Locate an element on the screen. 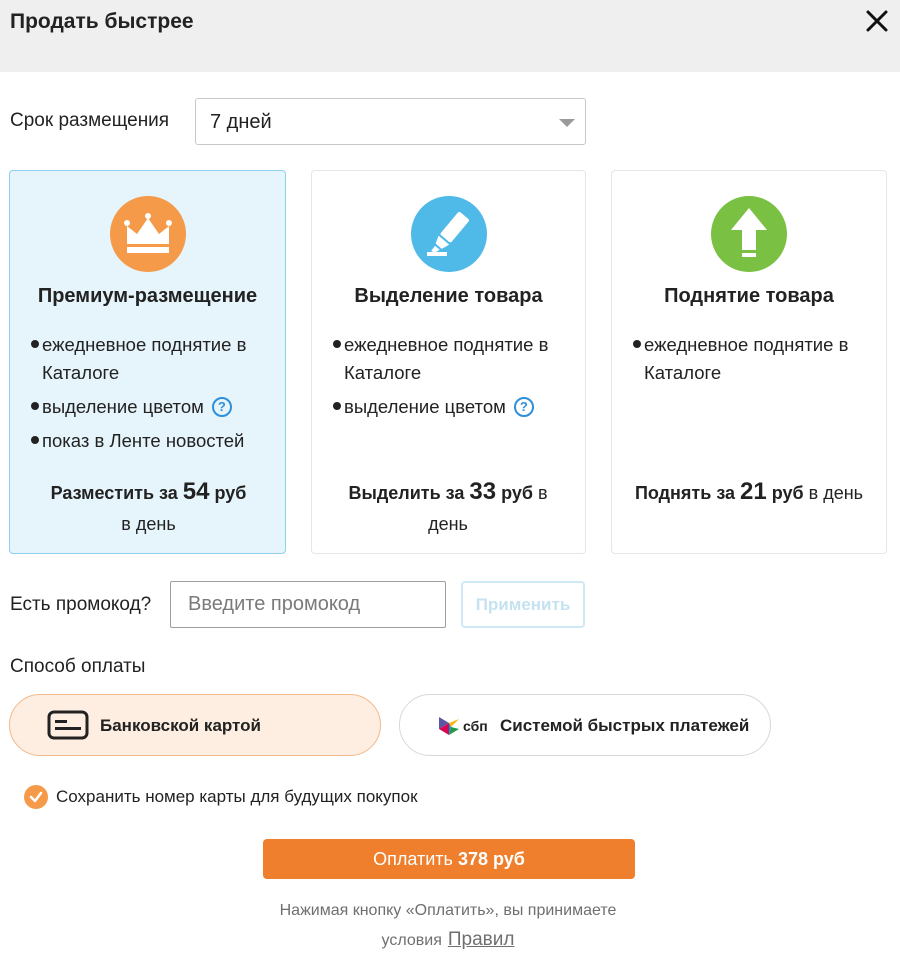 This screenshot has width=900, height=956. terms-text: Нажимая кнопку «Оплатить», вы принимаете is located at coordinates (448, 910).